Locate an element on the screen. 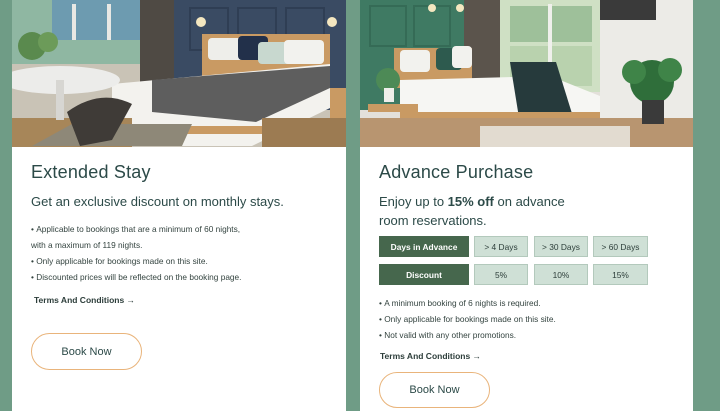 The height and width of the screenshot is (411, 720). discount-cell: 10% is located at coordinates (561, 274).